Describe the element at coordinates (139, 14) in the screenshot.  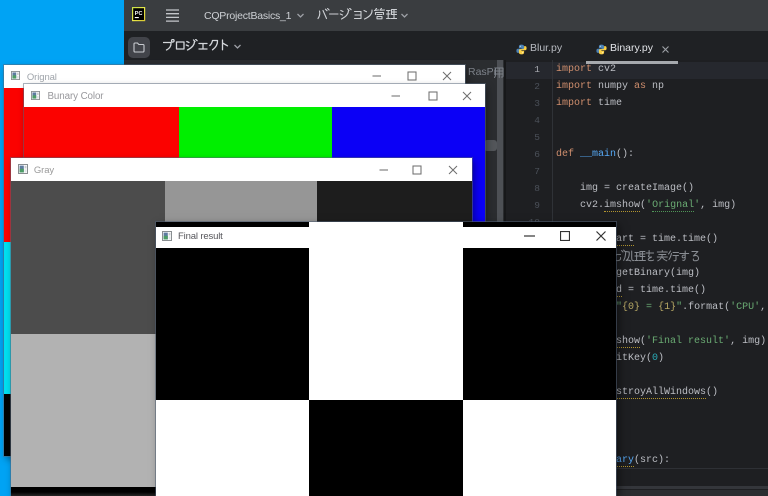
I see `svg-text: PC` at that location.